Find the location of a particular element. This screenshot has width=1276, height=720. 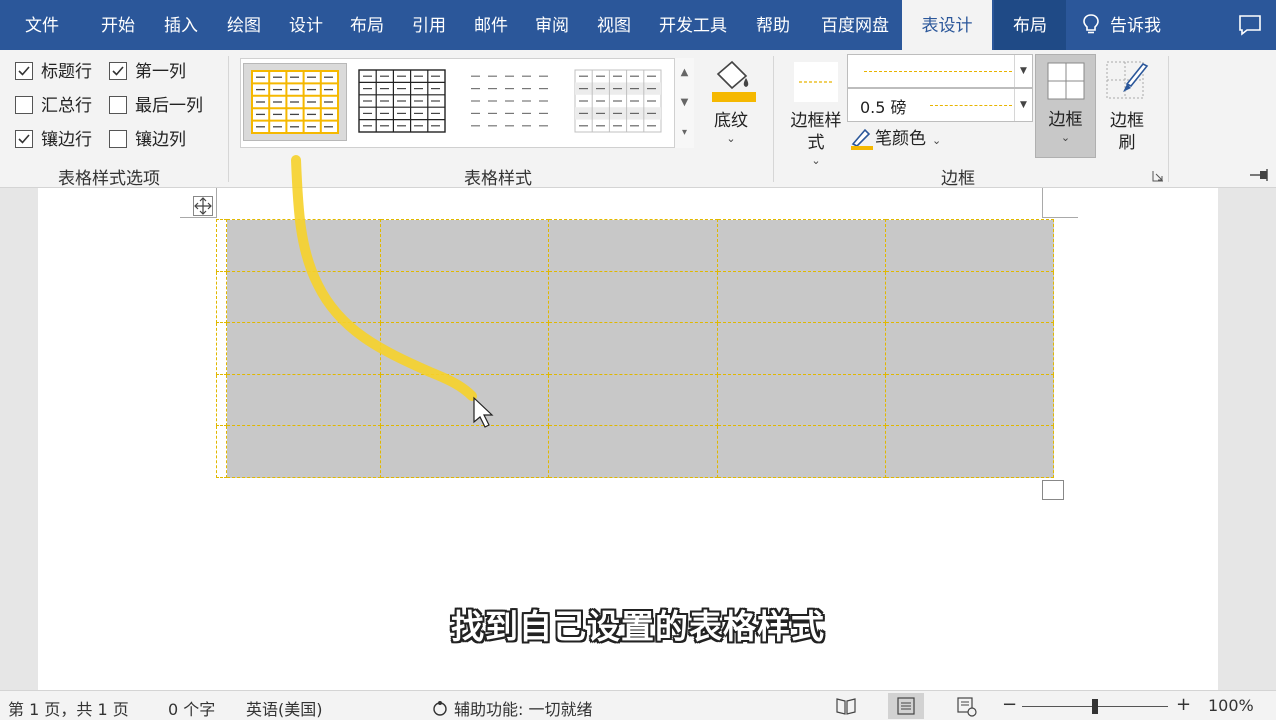

zoom-level: 100% is located at coordinates (1231, 705).